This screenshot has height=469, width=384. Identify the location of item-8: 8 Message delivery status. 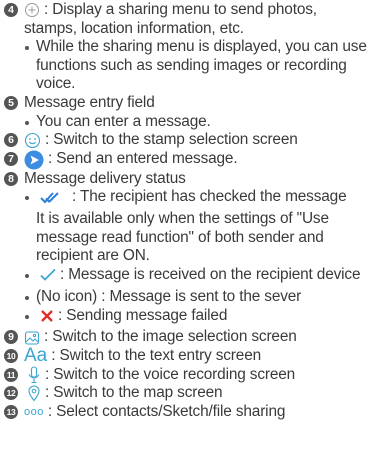
(192, 179).